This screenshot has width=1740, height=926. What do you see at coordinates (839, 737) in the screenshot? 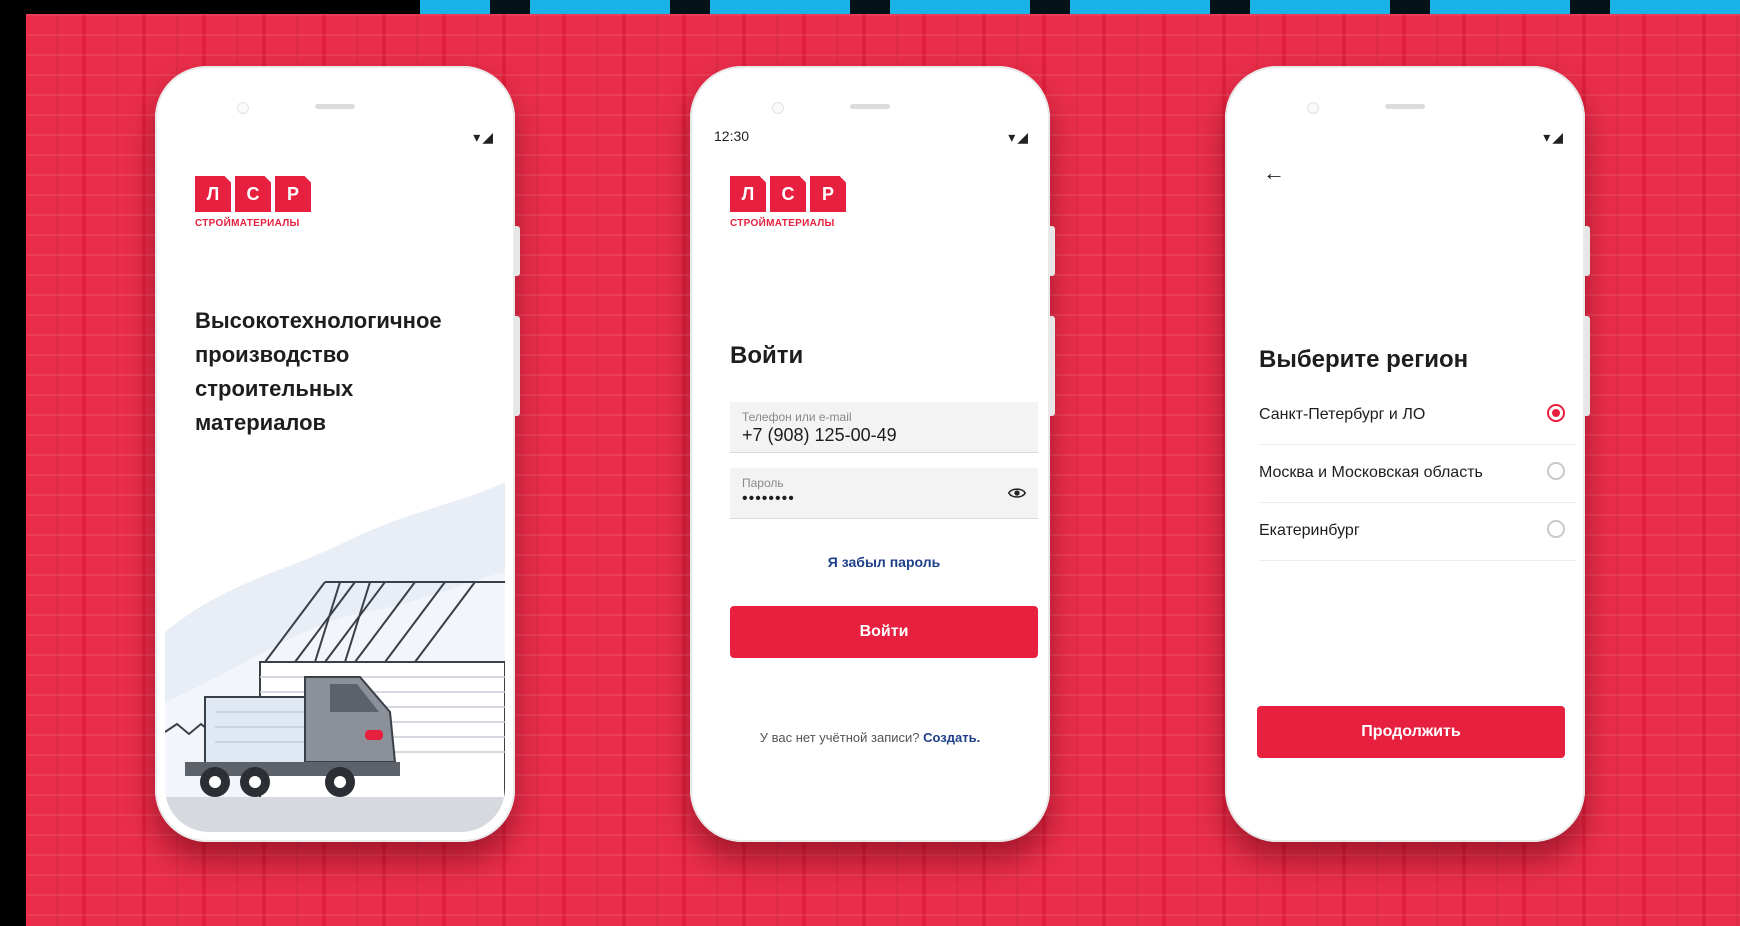
I see `no-account-text: У вас нет учётной записи?` at bounding box center [839, 737].